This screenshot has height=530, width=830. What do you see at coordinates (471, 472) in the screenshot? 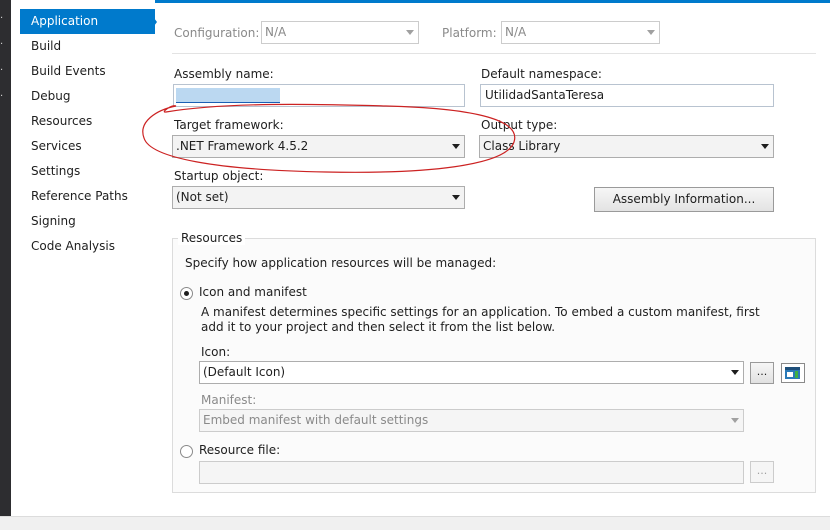
I see `resource-file-input` at bounding box center [471, 472].